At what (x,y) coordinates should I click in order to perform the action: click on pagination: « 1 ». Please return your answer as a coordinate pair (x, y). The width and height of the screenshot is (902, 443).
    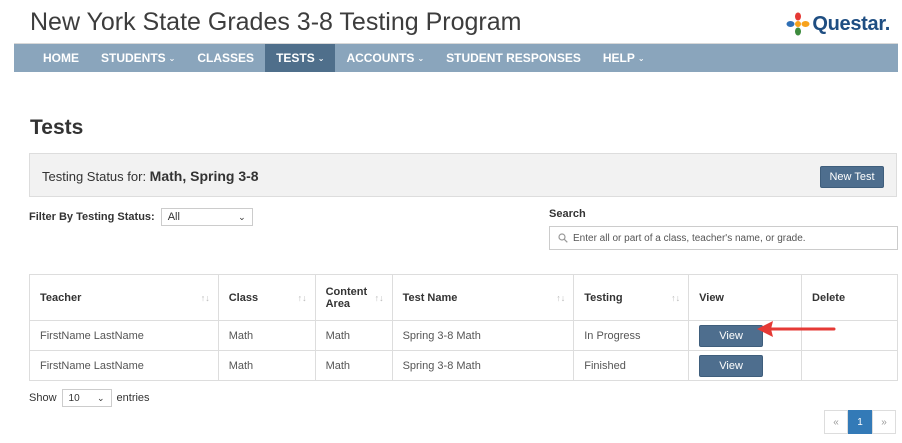
    Looking at the image, I should click on (860, 422).